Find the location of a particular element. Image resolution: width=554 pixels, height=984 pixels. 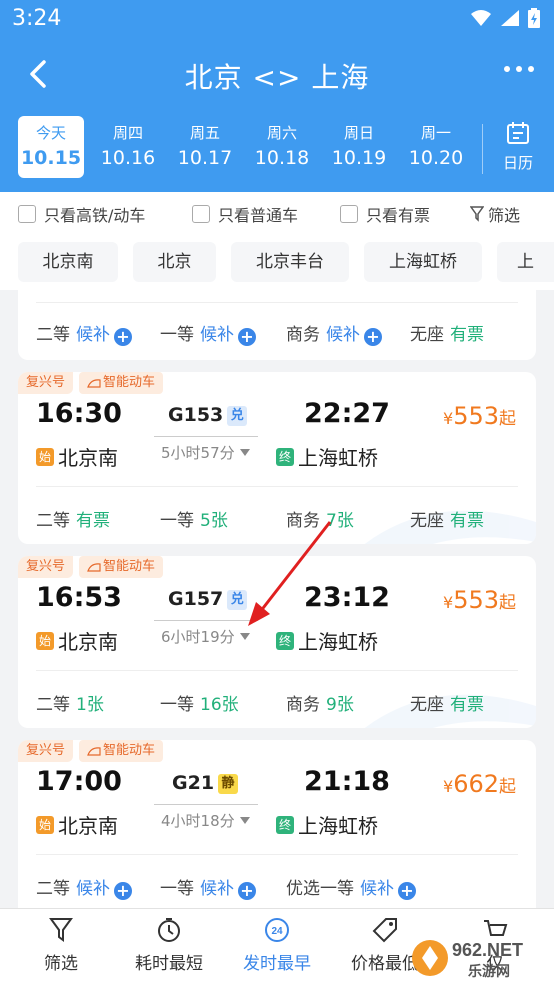

station-chip: 北京南 is located at coordinates (68, 262).